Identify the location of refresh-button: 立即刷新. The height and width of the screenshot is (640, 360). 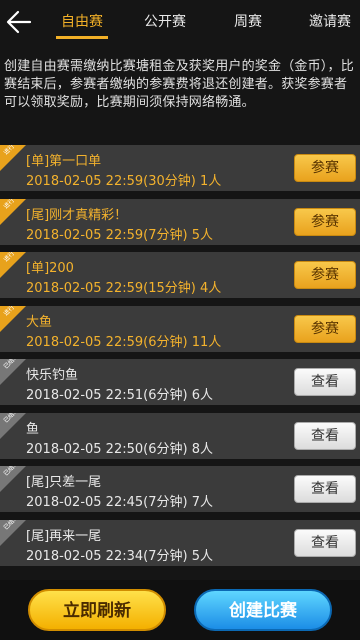
(97, 610).